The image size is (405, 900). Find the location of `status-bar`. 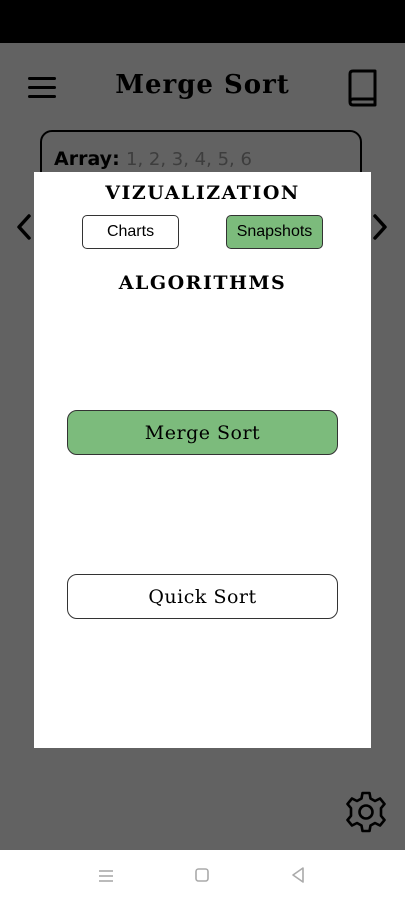

status-bar is located at coordinates (202, 21).